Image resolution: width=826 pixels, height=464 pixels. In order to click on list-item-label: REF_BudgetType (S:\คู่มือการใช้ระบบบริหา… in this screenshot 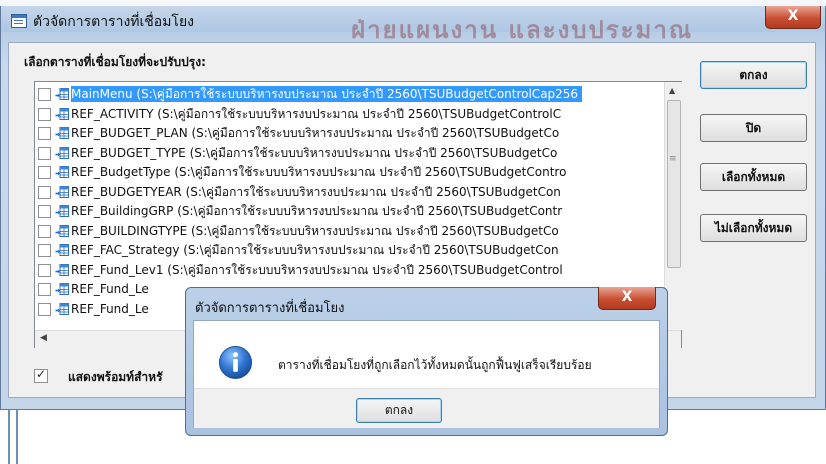, I will do `click(319, 172)`.